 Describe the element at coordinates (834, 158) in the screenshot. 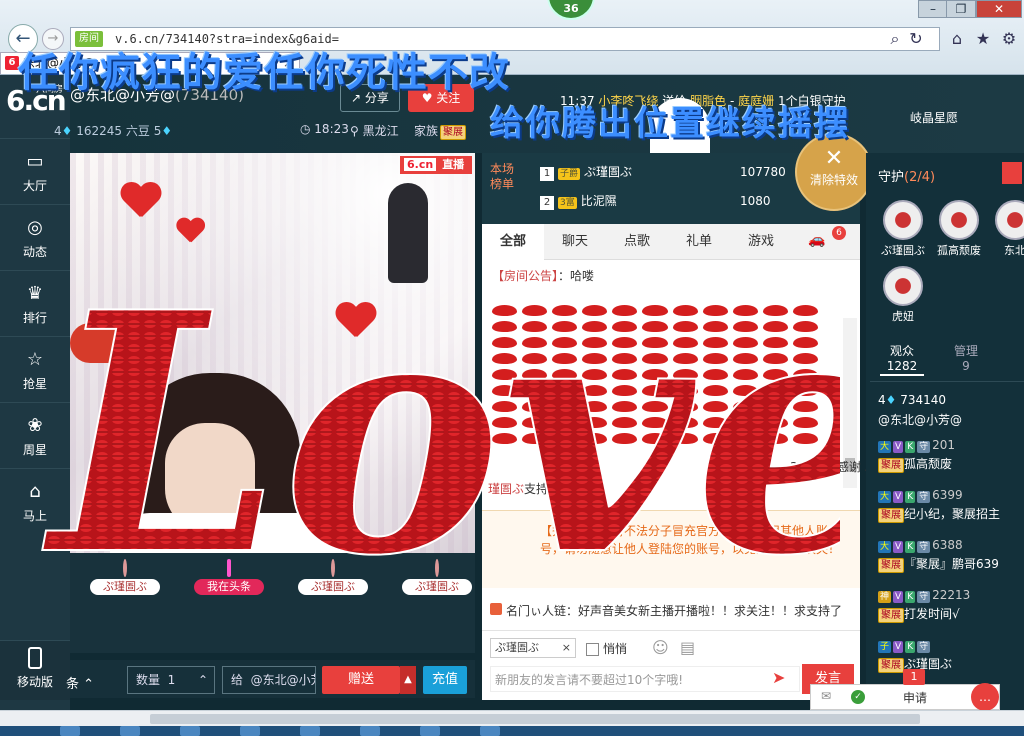

I see `close-icon: ✕` at that location.